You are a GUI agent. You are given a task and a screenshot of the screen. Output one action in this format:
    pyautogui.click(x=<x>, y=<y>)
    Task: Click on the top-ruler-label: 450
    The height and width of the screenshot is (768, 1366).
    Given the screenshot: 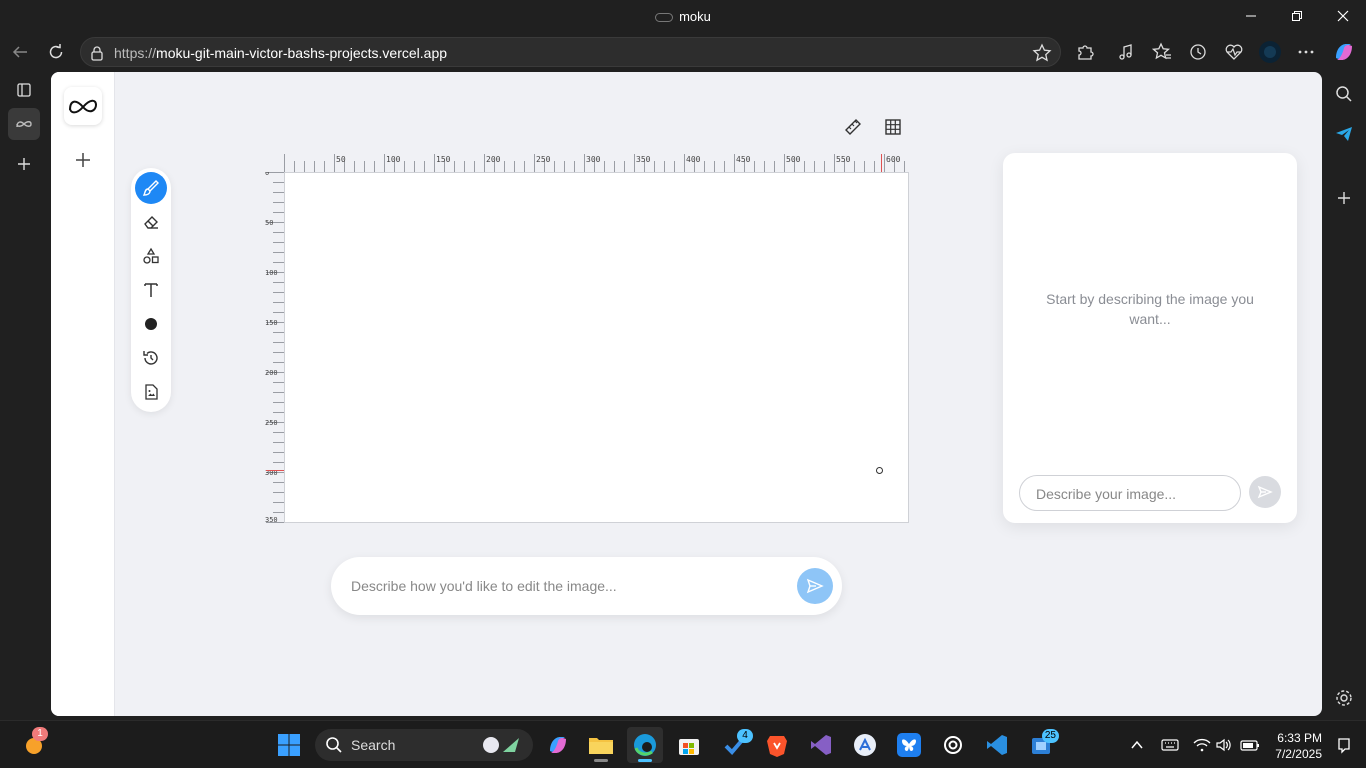 What is the action you would take?
    pyautogui.click(x=743, y=159)
    